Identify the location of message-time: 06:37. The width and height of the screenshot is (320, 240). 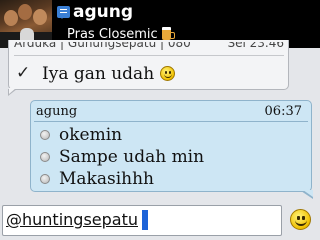
(283, 111).